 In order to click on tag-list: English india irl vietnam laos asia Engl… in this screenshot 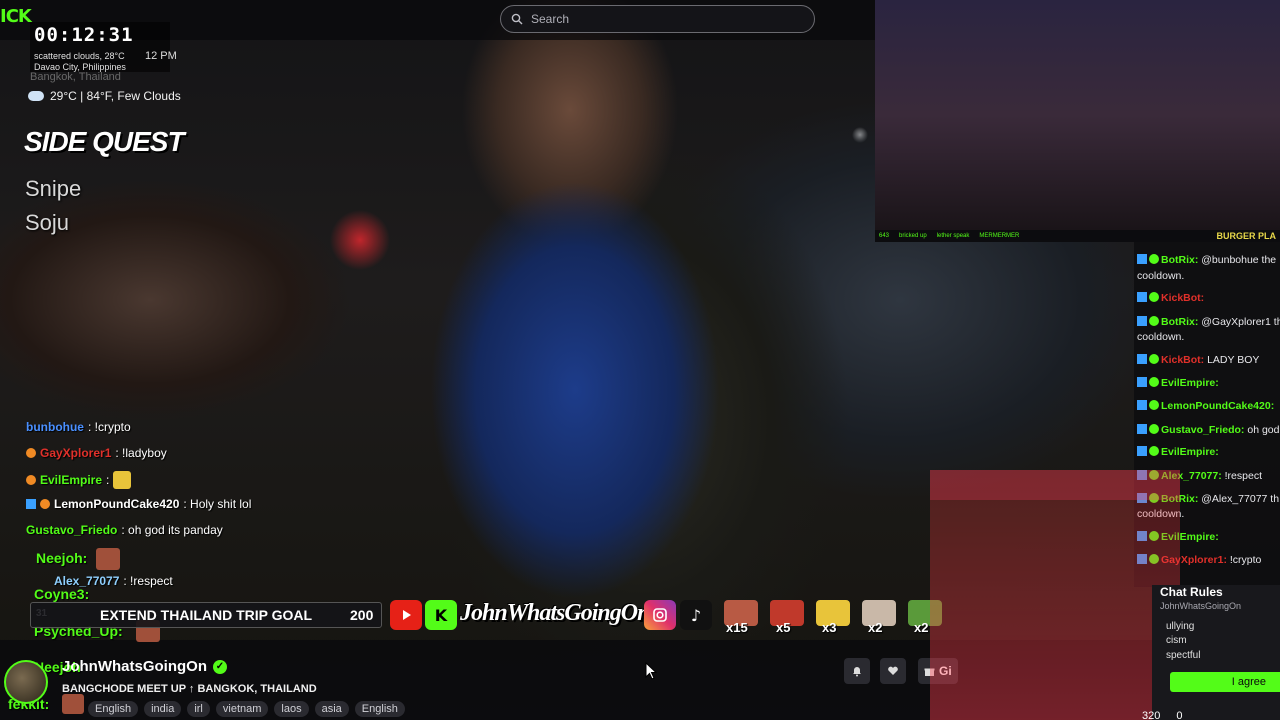, I will do `click(246, 709)`.